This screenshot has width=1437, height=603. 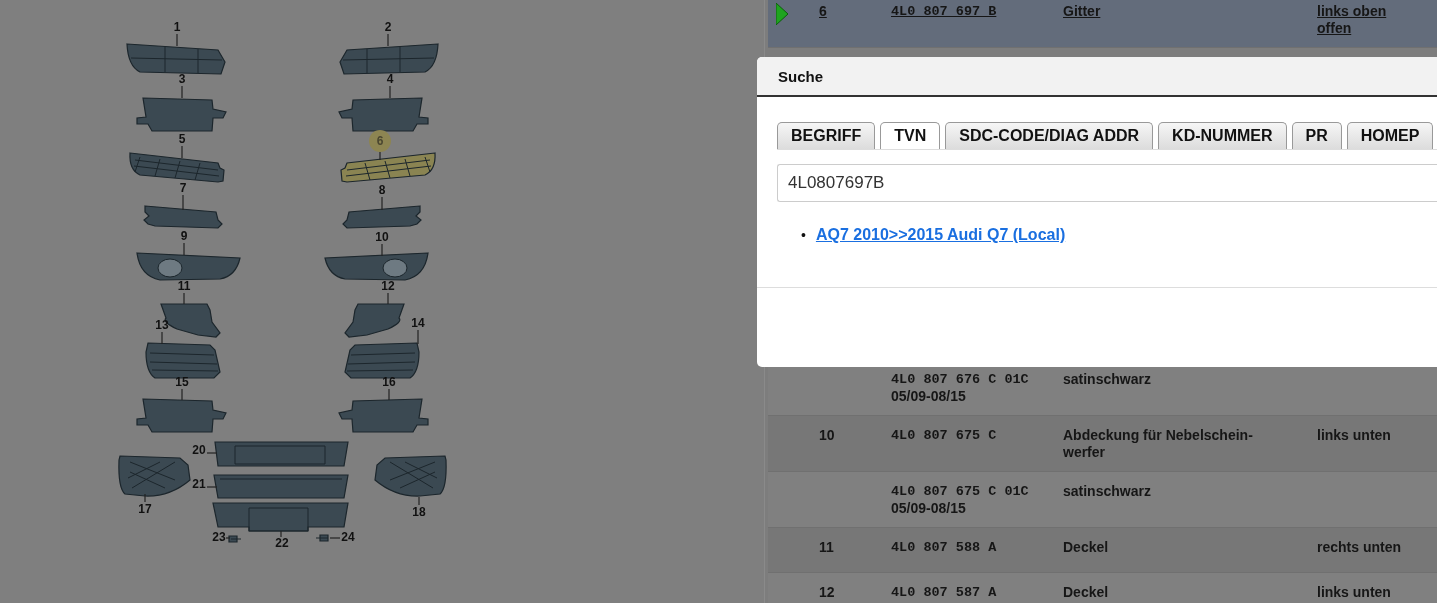 What do you see at coordinates (388, 27) in the screenshot?
I see `callout-number: 2` at bounding box center [388, 27].